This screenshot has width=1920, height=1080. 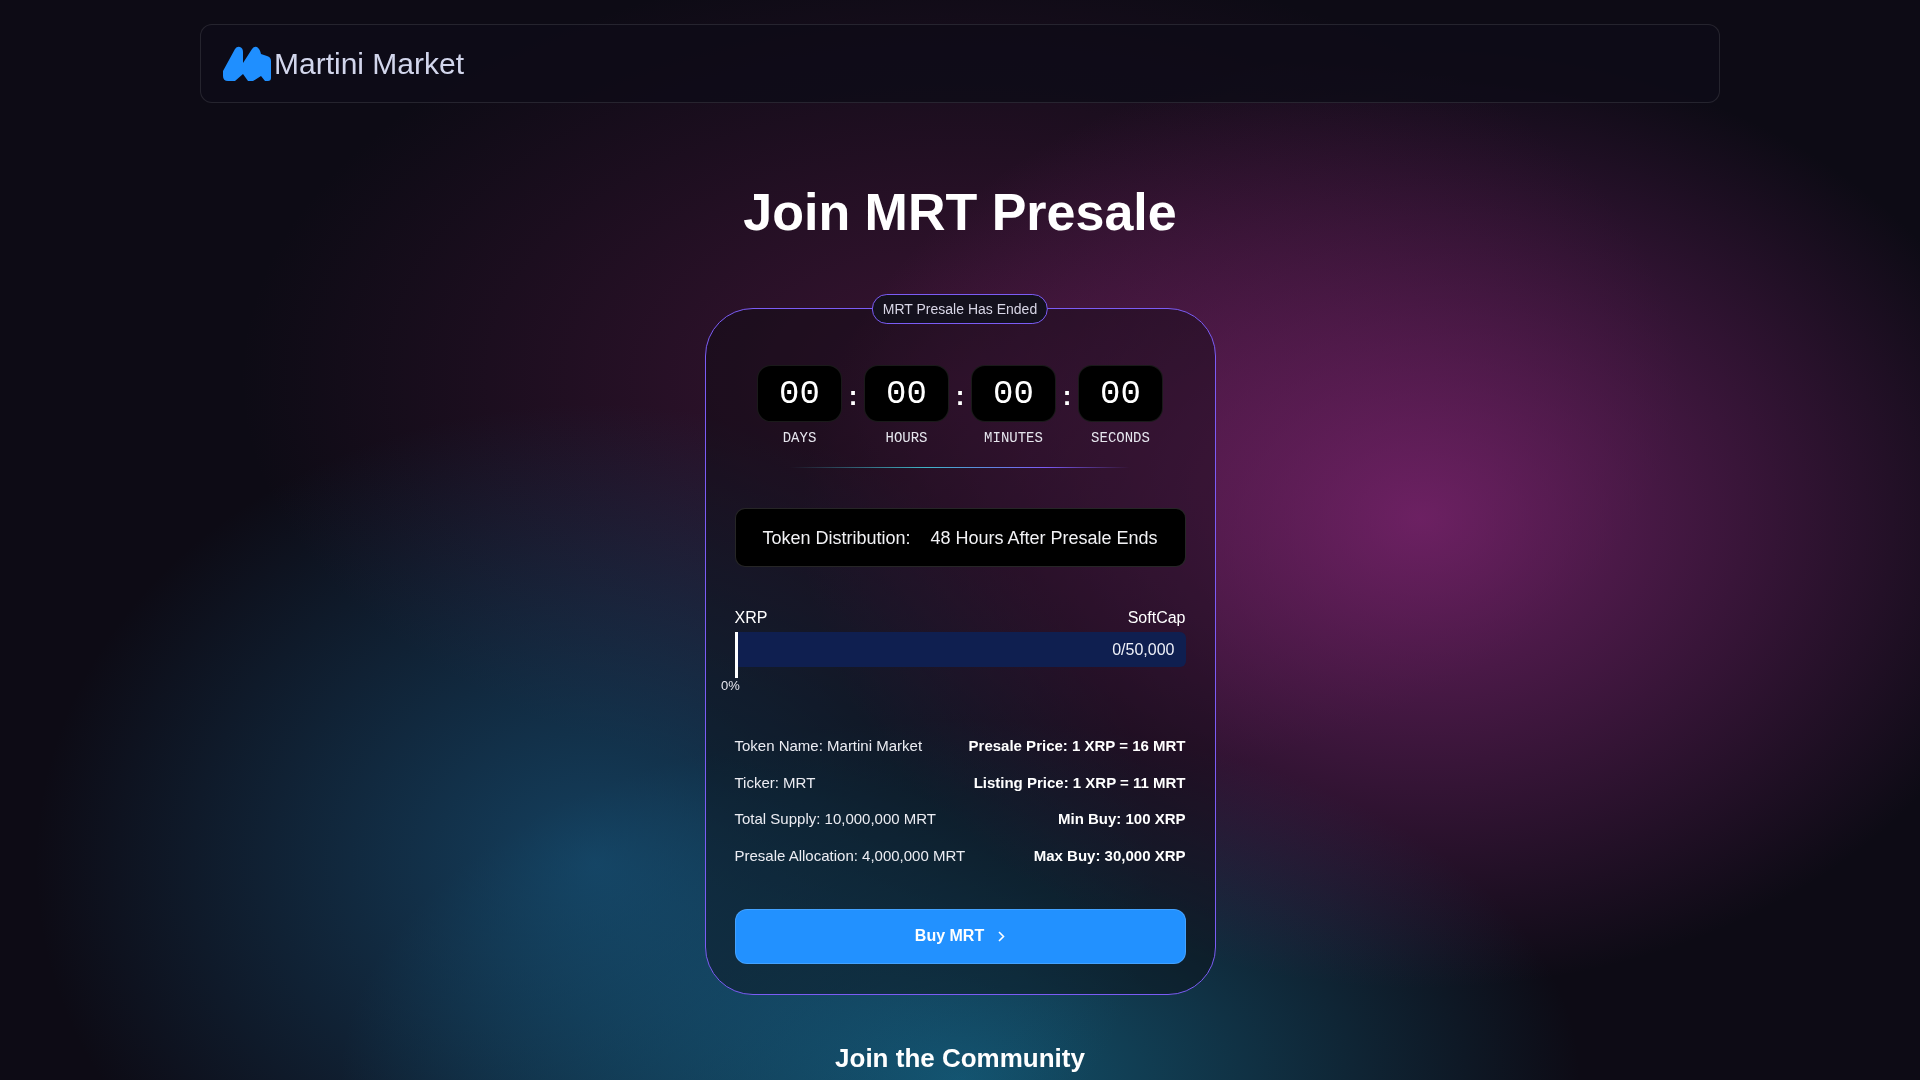 What do you see at coordinates (799, 438) in the screenshot?
I see `countdown-label: DAYS` at bounding box center [799, 438].